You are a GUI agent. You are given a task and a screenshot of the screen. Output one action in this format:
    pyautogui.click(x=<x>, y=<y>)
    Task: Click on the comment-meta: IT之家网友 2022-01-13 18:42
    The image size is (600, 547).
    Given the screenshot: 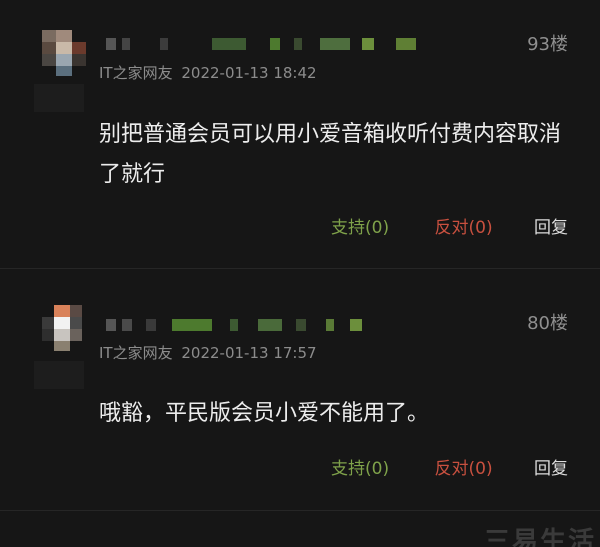 What is the action you would take?
    pyautogui.click(x=208, y=72)
    